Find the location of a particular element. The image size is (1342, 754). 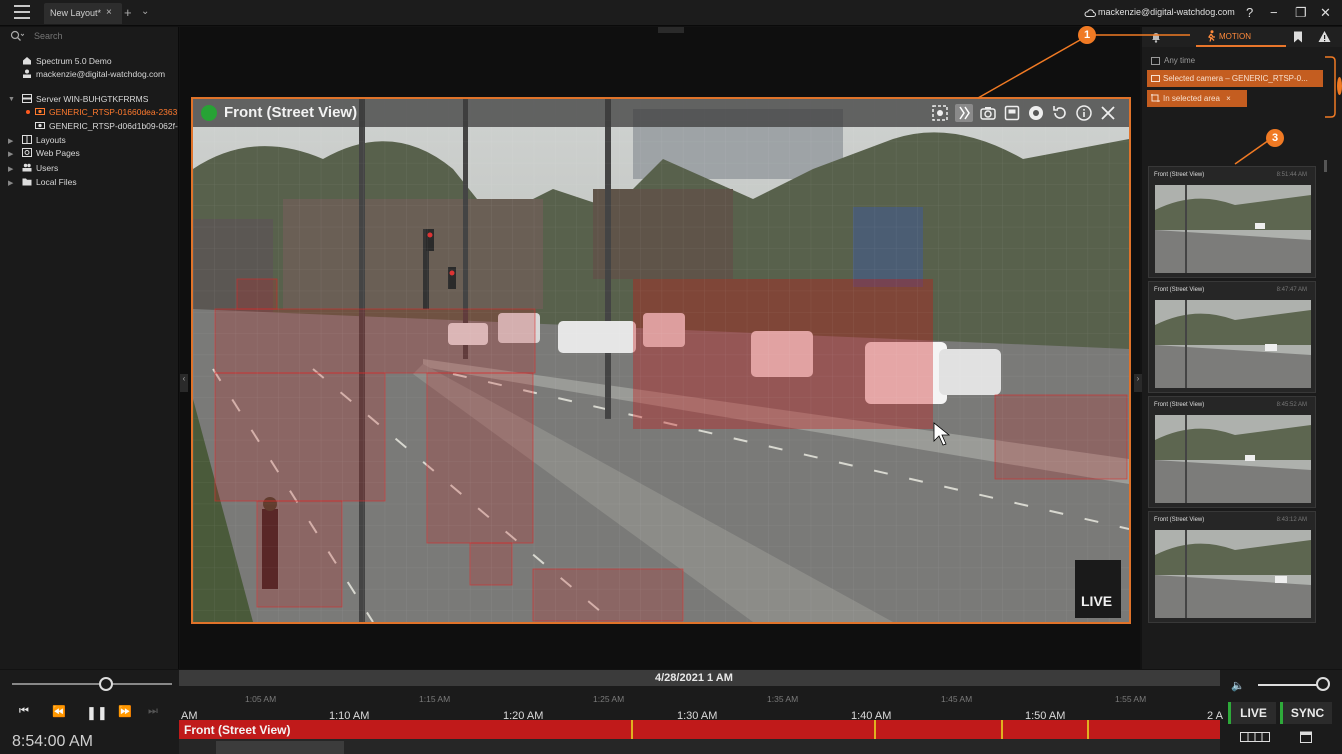

close-window-button: ✕ is located at coordinates (1325, 13).